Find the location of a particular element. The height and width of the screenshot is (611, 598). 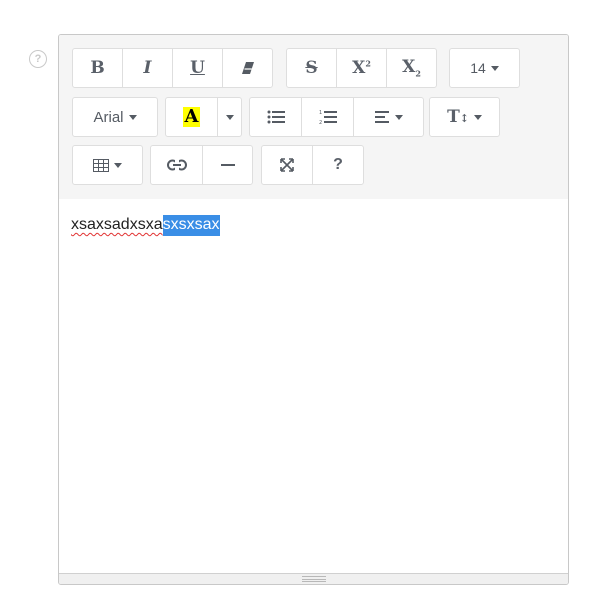

superscript-icon: X2 is located at coordinates (361, 68).